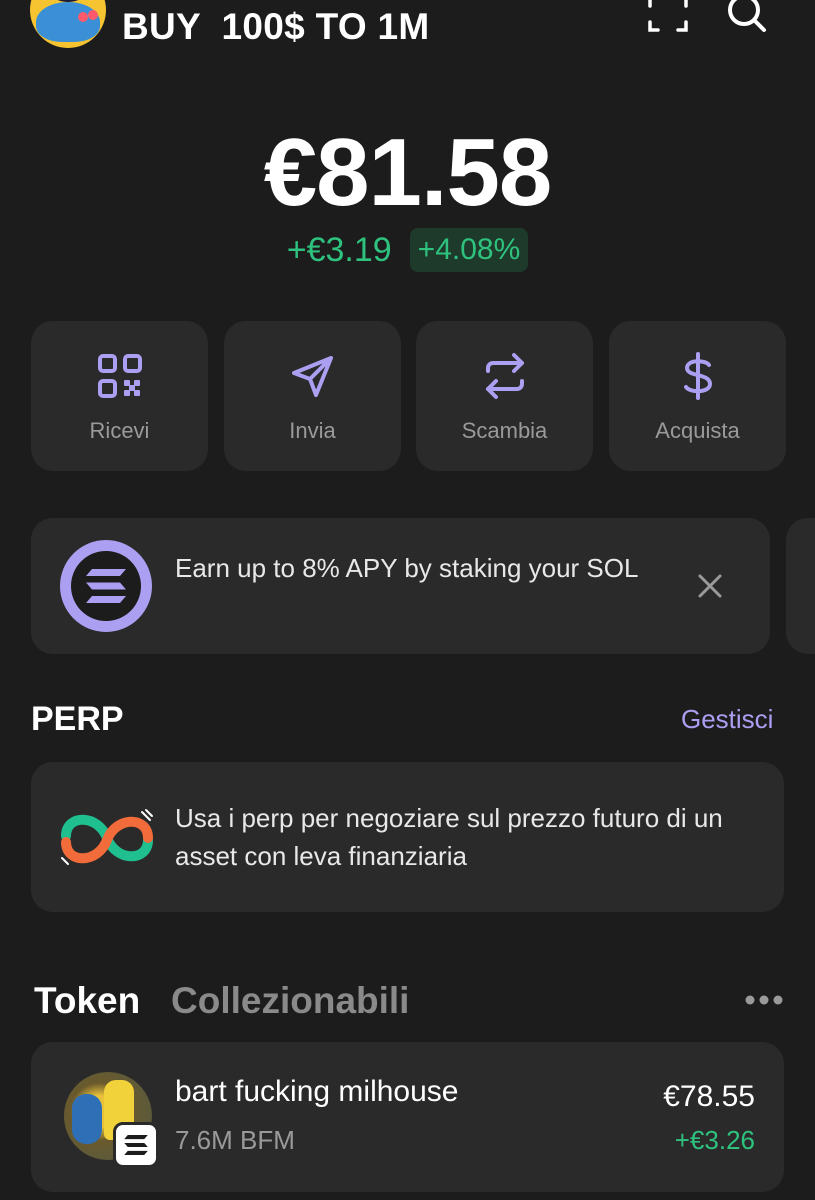  I want to click on tab-collectibles: Collezionabili, so click(290, 1001).